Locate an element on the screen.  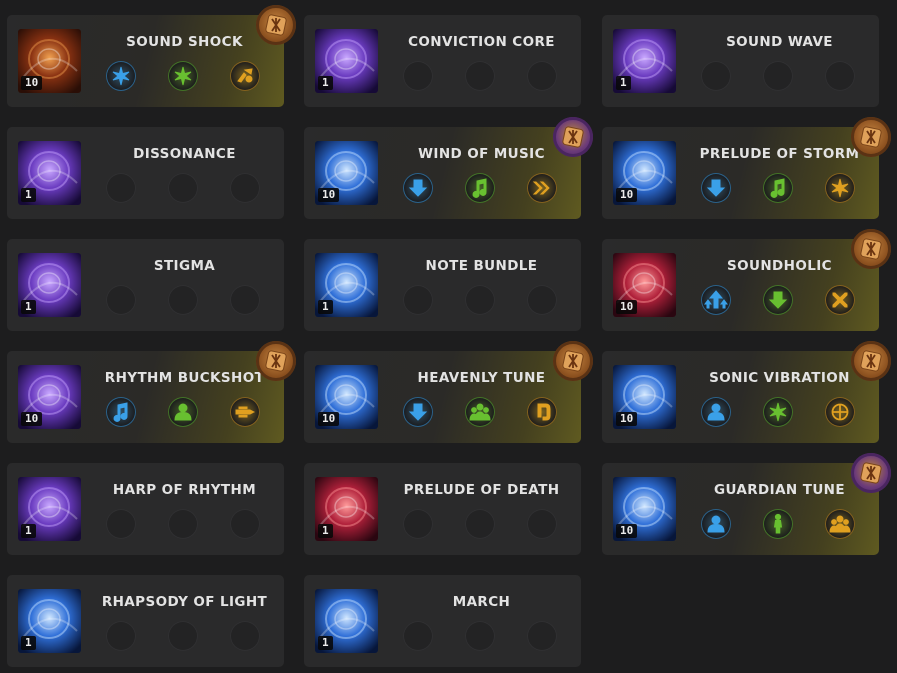
skill-card: 10 PRELUDE OF STORM is located at coordinates (740, 173).